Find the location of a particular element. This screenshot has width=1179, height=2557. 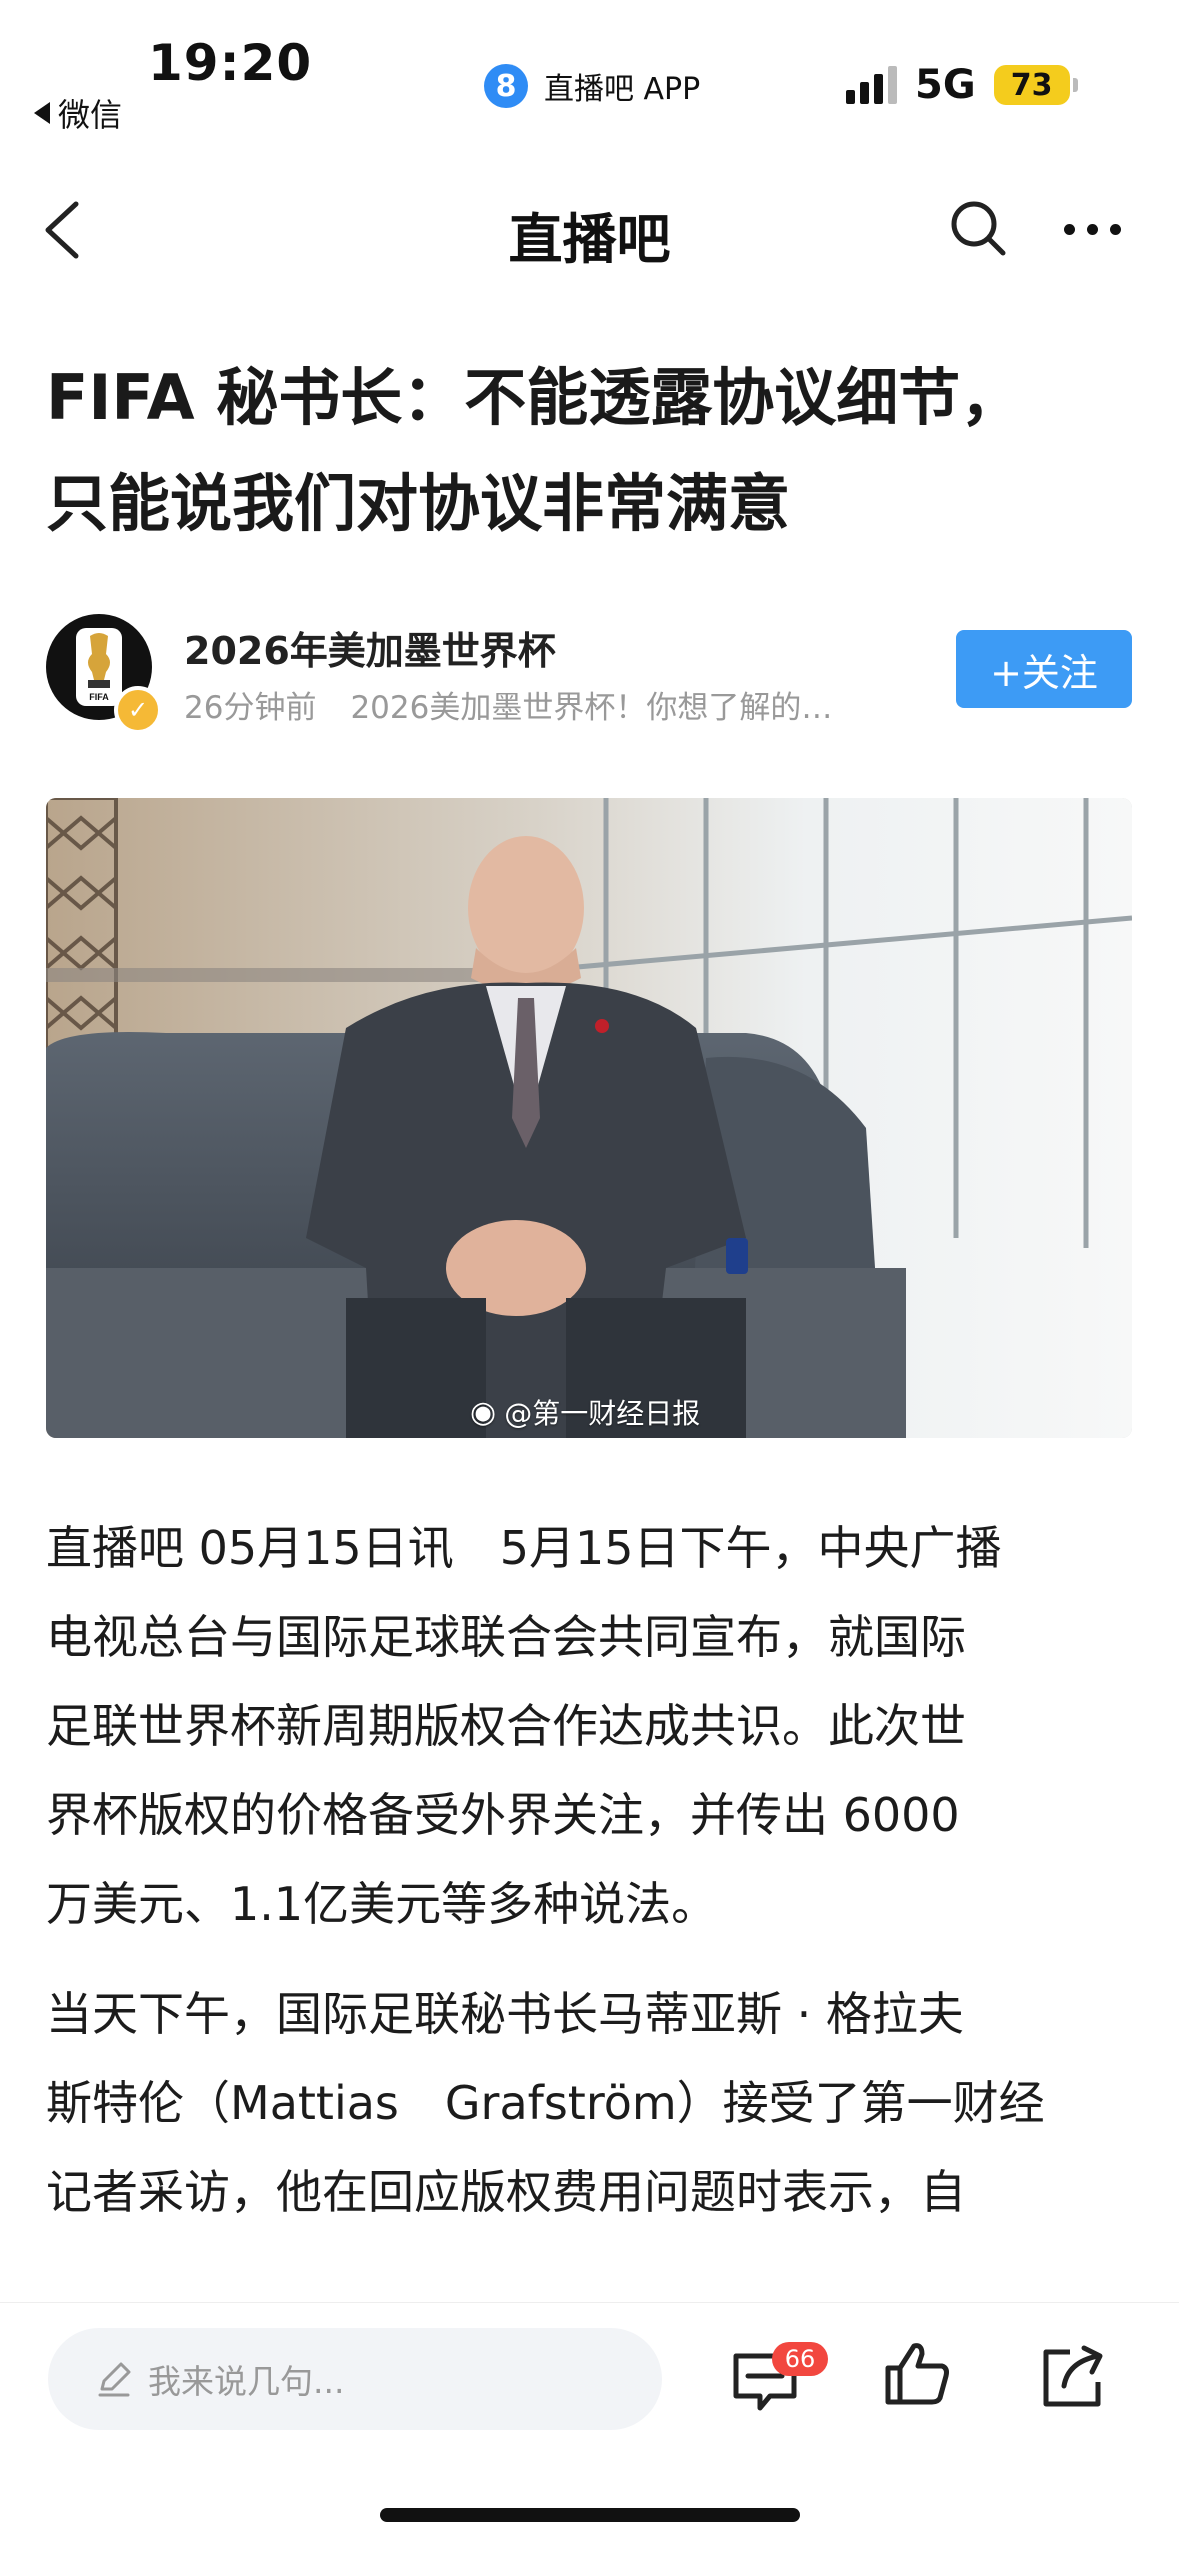

back-triangle-icon is located at coordinates (42, 113).